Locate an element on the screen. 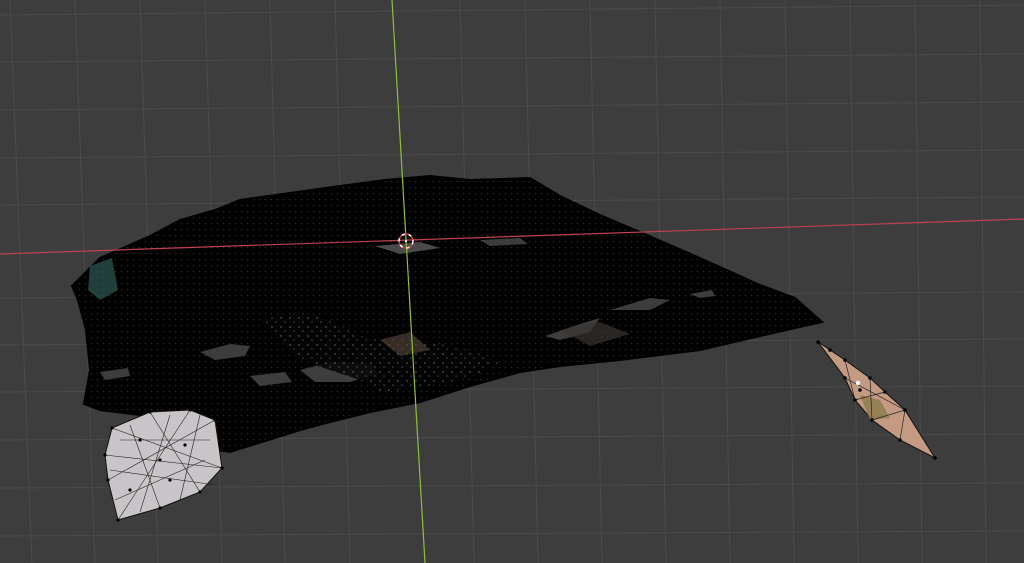  small-mesh-object is located at coordinates (876, 400).